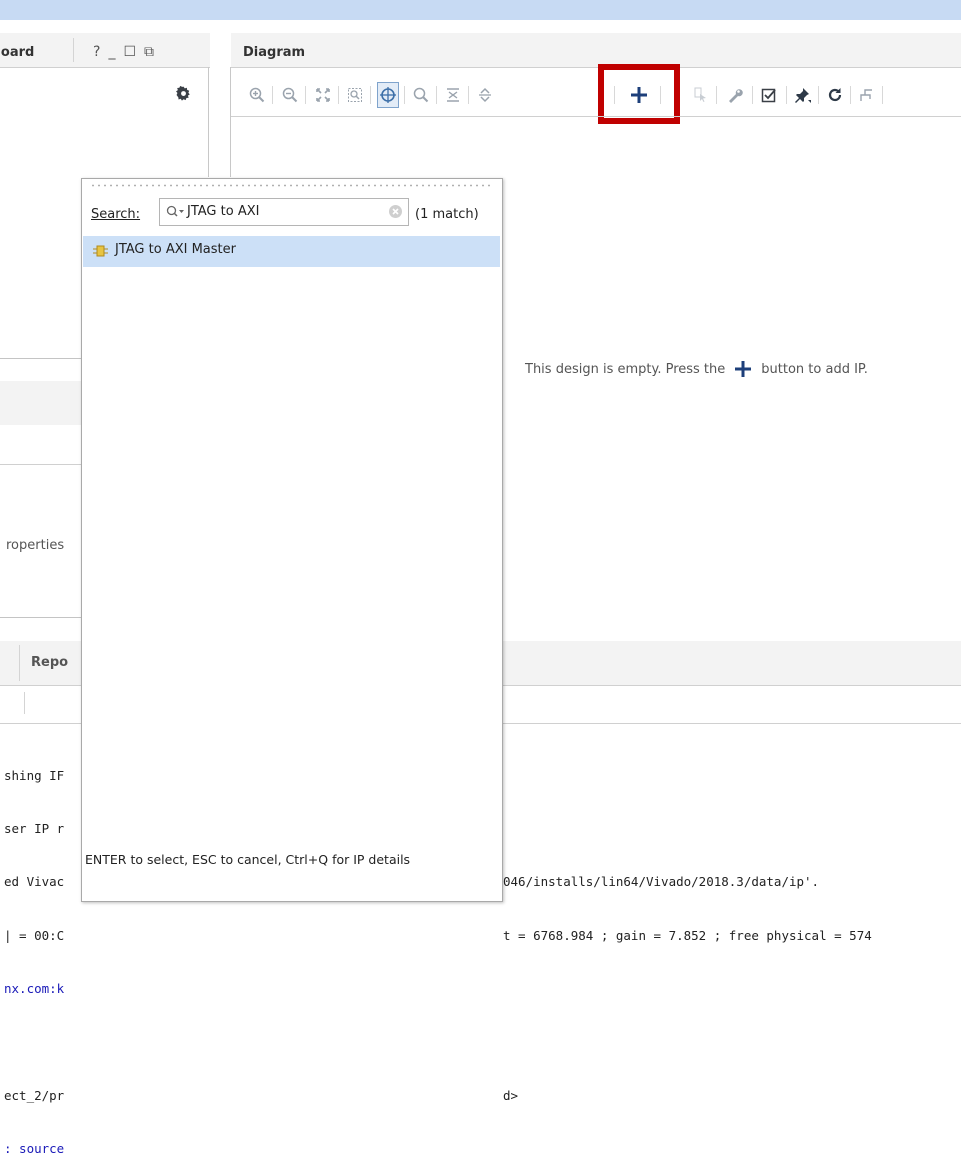 The height and width of the screenshot is (1176, 961). What do you see at coordinates (511, 1095) in the screenshot?
I see `console-line: d>` at bounding box center [511, 1095].